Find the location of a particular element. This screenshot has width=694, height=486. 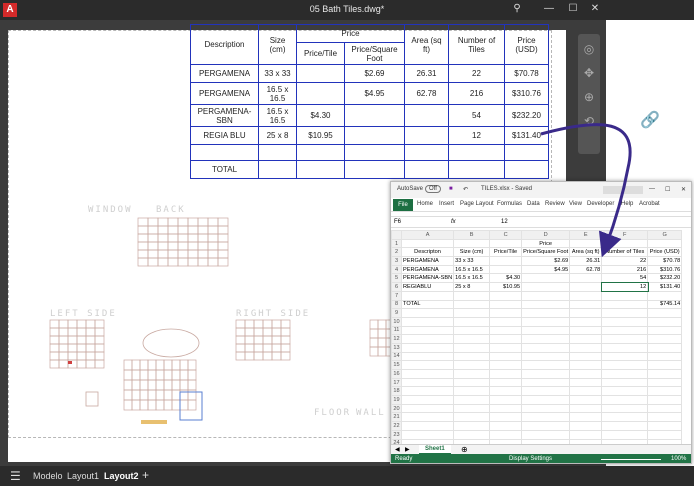

row-header: 16 is located at coordinates (396, 374).